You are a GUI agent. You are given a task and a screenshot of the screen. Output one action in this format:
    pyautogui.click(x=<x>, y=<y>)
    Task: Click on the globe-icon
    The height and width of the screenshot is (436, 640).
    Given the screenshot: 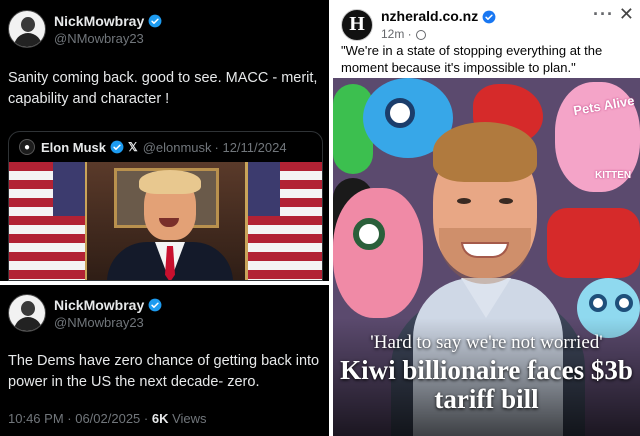 What is the action you would take?
    pyautogui.click(x=420, y=34)
    